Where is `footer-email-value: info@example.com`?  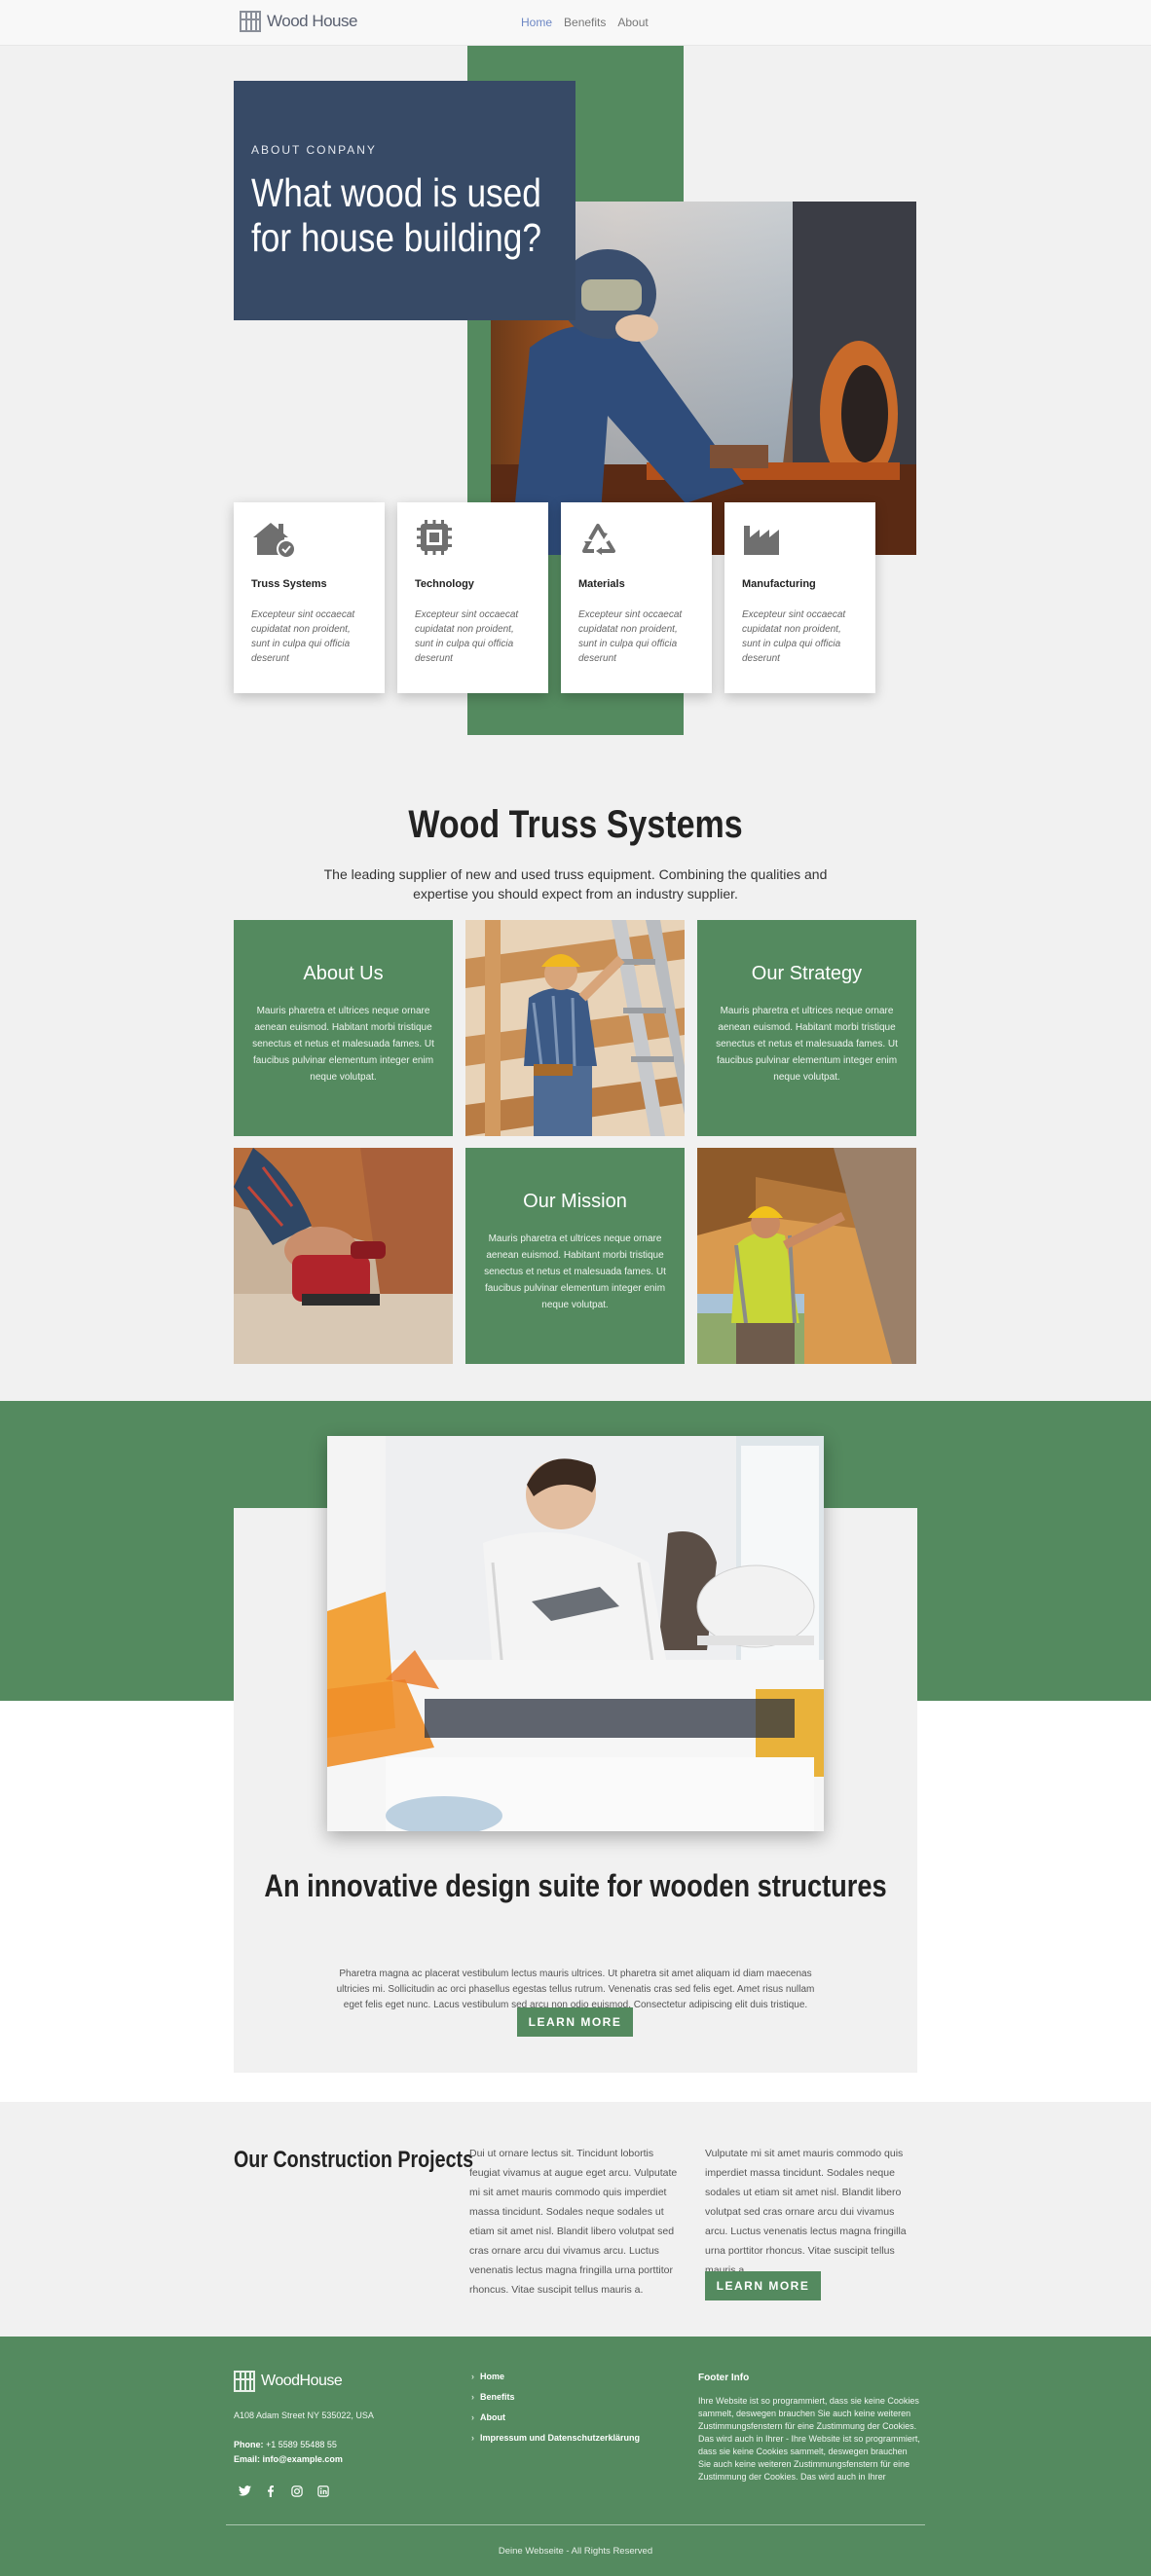 footer-email-value: info@example.com is located at coordinates (303, 2459).